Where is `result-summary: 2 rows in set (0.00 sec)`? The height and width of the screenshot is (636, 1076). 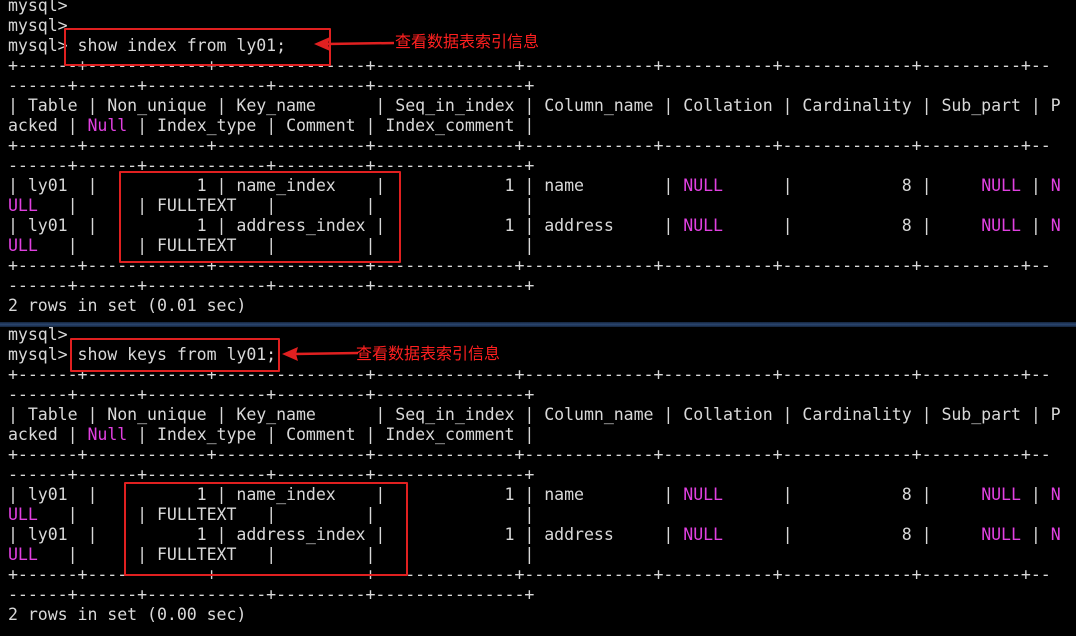 result-summary: 2 rows in set (0.00 sec) is located at coordinates (127, 614).